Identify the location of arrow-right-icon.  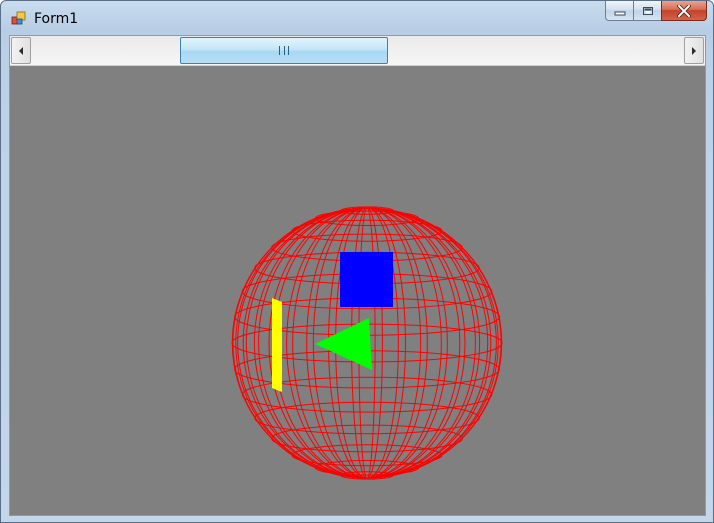
(694, 50).